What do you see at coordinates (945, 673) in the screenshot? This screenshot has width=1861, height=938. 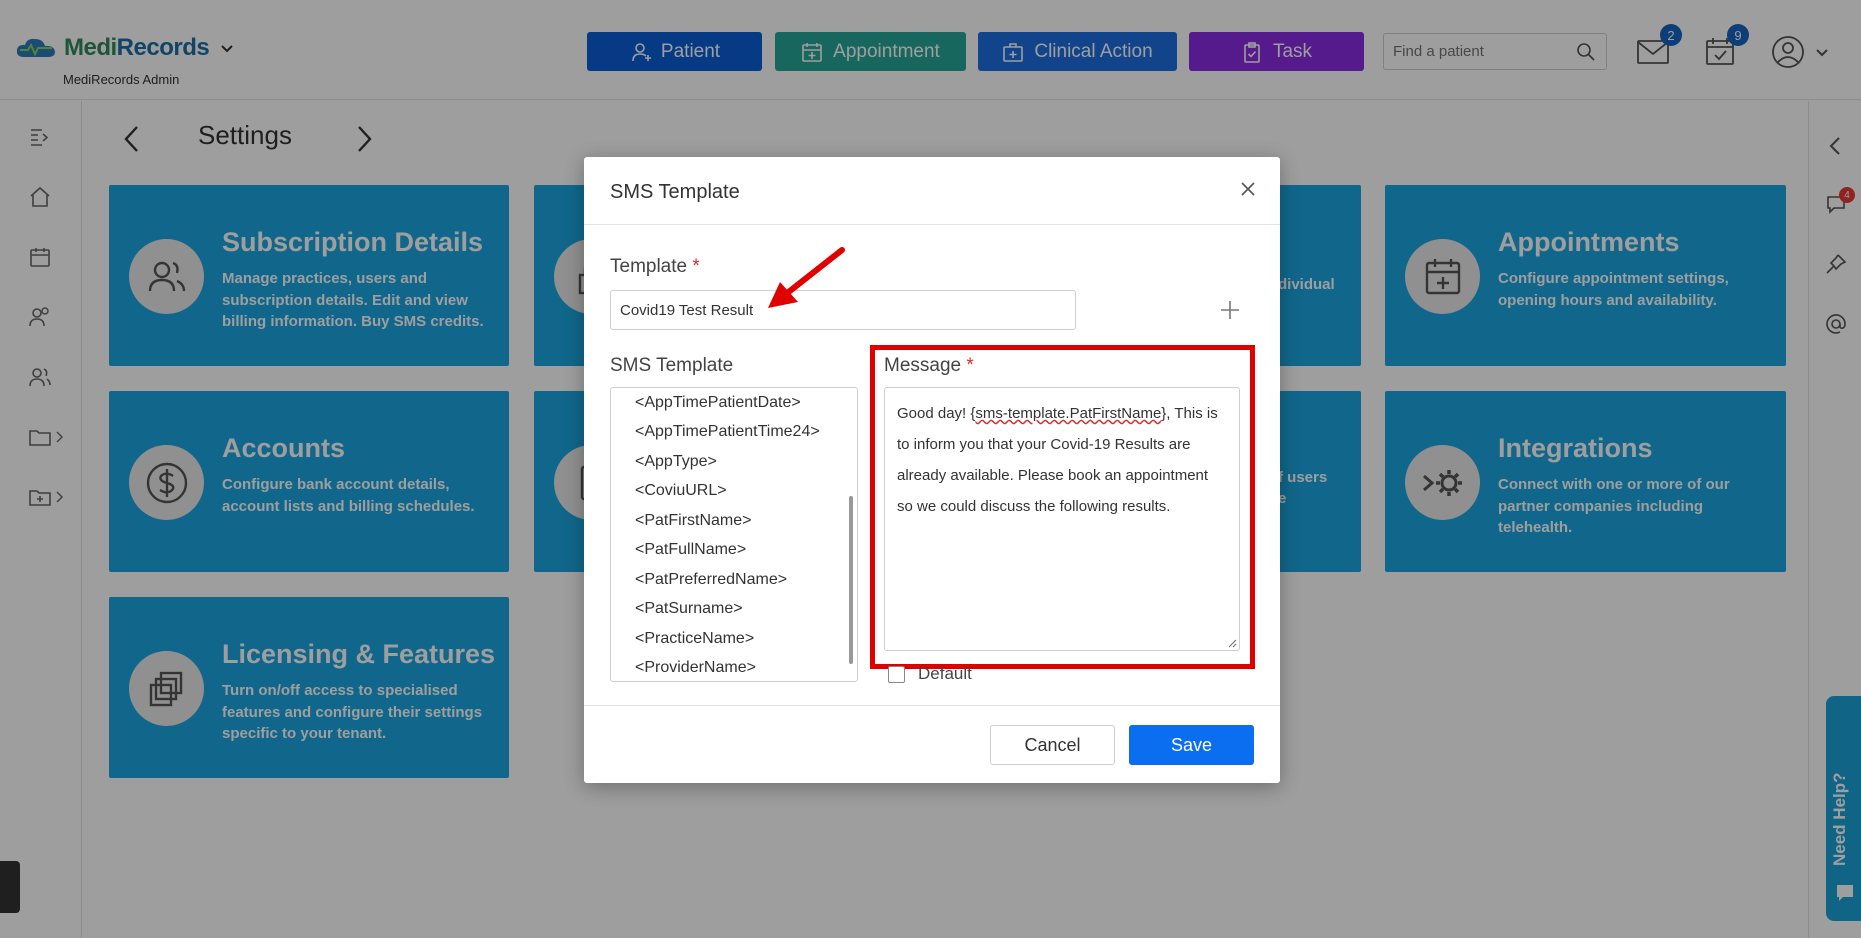 I see `default-label: Default` at bounding box center [945, 673].